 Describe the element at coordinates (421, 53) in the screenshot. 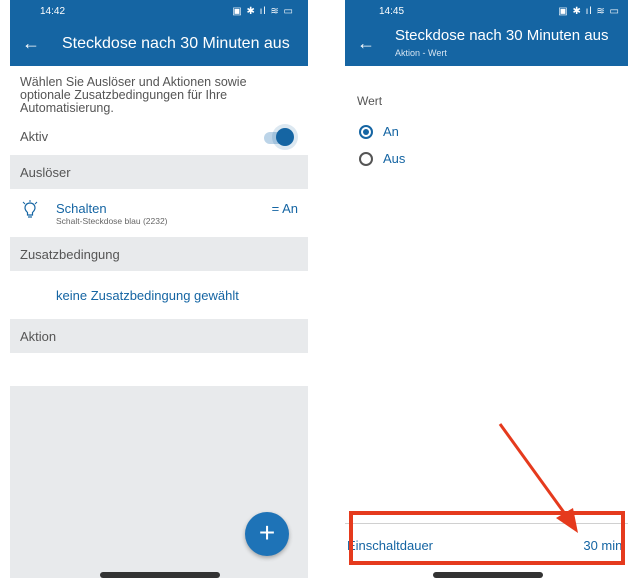

I see `page-subtitle: Aktion - Wert` at that location.